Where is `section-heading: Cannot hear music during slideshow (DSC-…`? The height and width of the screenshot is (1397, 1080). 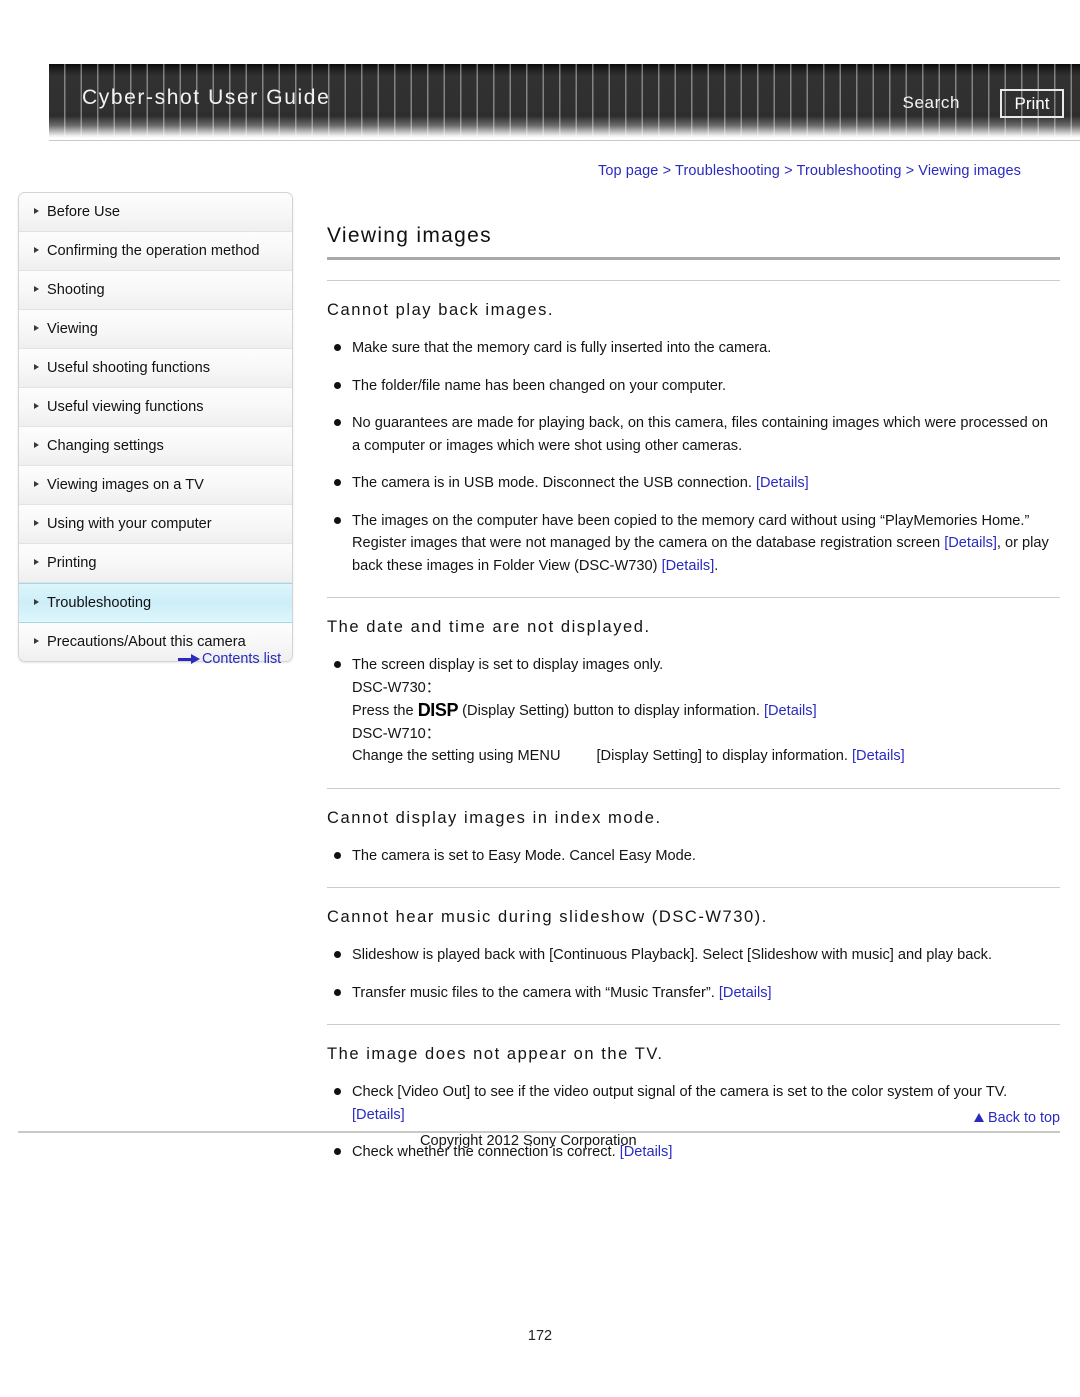
section-heading: Cannot hear music during slideshow (DSC-… is located at coordinates (547, 917).